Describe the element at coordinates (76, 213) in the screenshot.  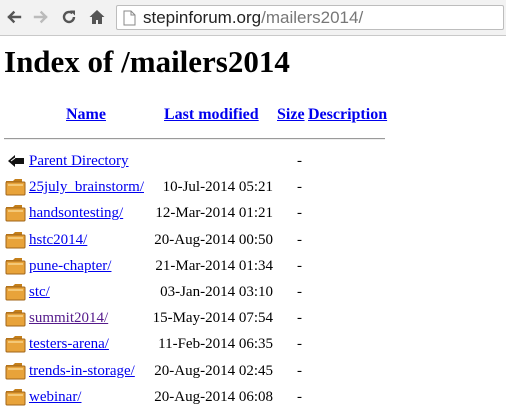
I see `row-name-link: handsontesting/` at that location.